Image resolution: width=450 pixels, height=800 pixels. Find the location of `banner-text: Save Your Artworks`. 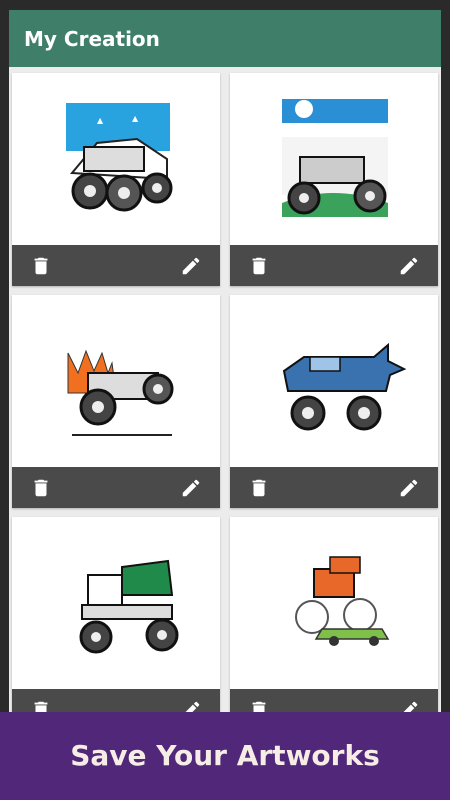

banner-text: Save Your Artworks is located at coordinates (225, 755).